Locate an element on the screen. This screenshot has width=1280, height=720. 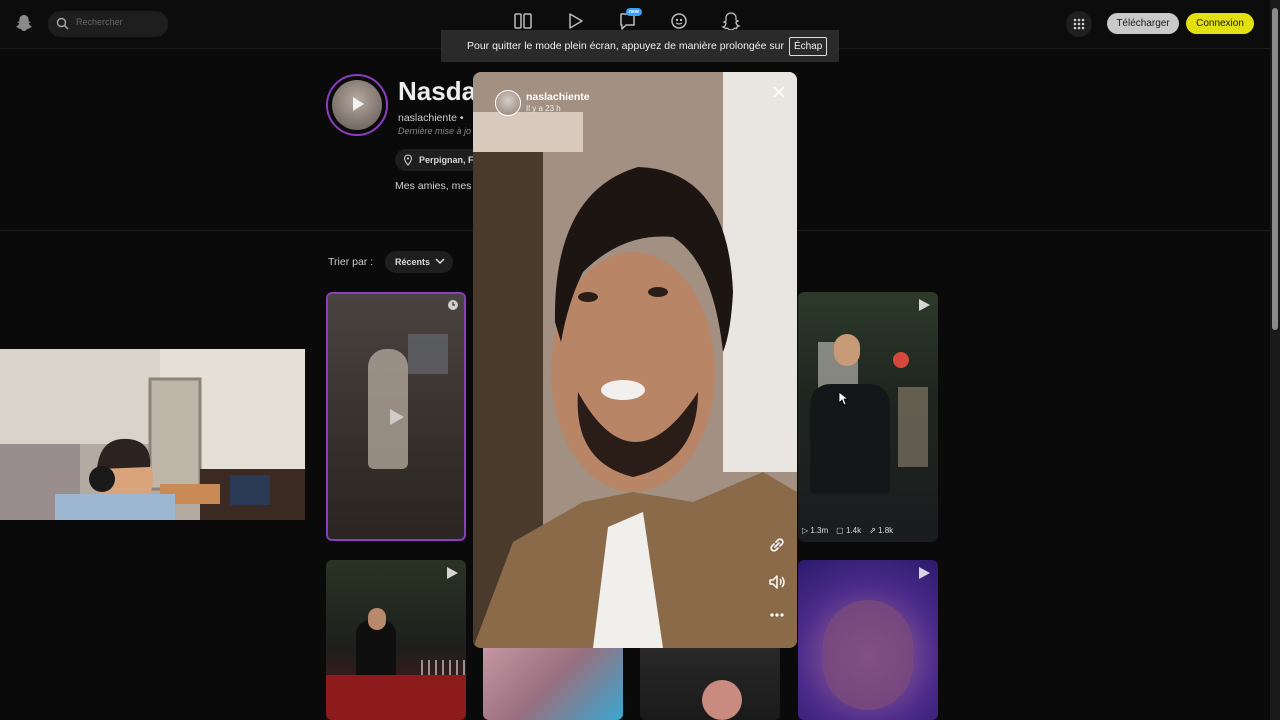
story-username: naslachiente is located at coordinates (558, 97).